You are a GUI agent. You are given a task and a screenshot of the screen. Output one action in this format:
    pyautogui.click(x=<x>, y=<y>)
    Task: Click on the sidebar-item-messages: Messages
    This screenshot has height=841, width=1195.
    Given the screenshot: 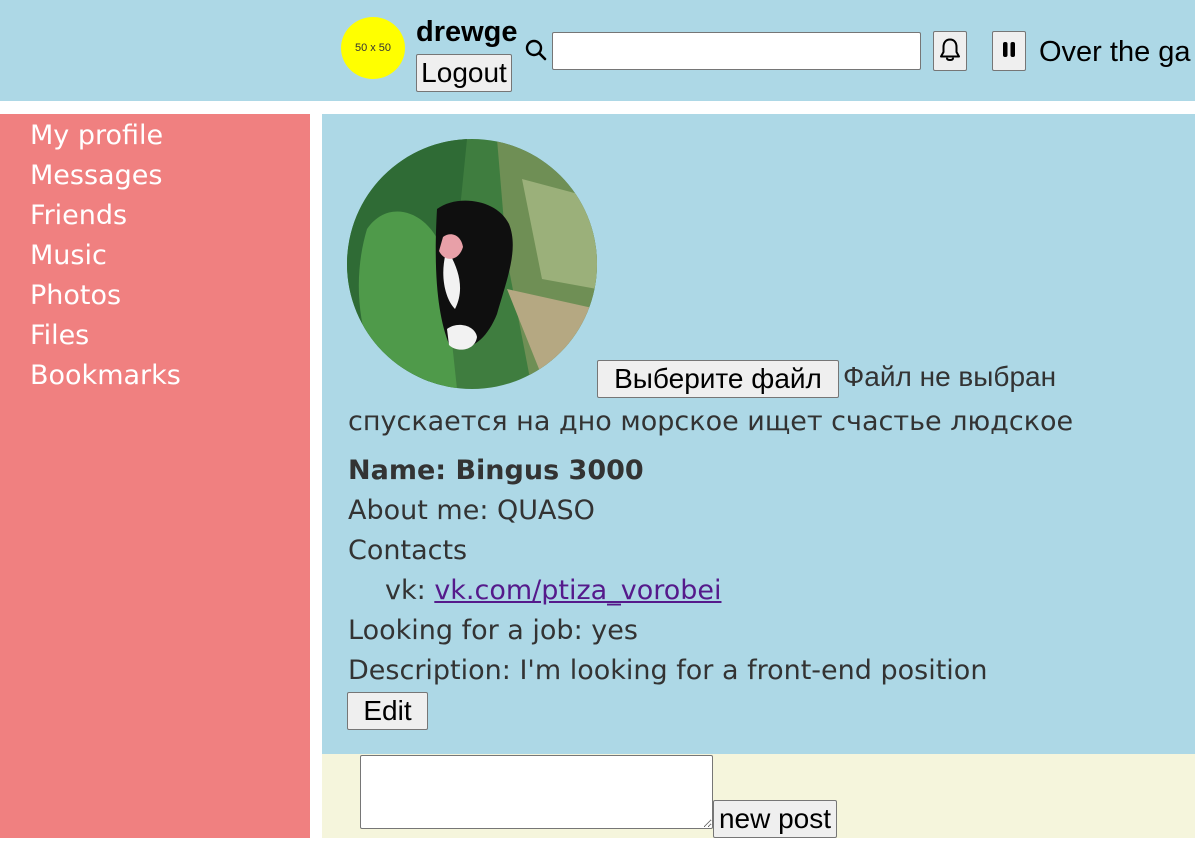 What is the action you would take?
    pyautogui.click(x=96, y=176)
    